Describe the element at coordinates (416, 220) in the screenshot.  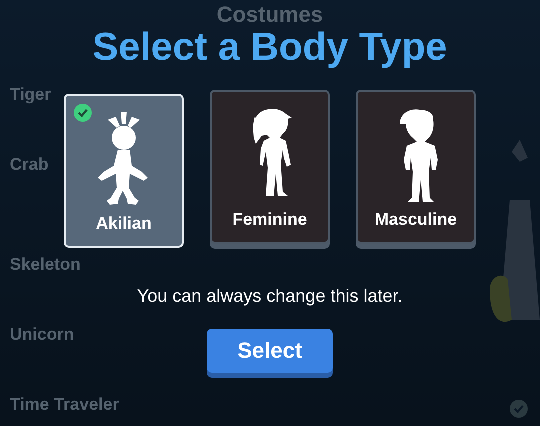
I see `option-label: Masculine` at that location.